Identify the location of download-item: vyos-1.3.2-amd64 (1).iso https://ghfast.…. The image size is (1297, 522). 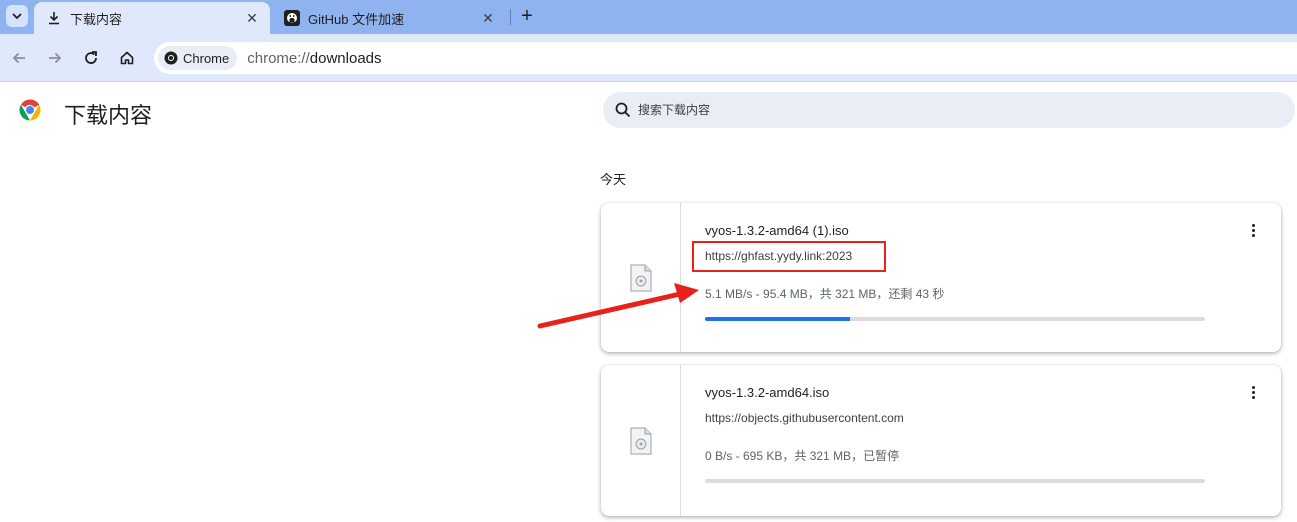
(941, 277).